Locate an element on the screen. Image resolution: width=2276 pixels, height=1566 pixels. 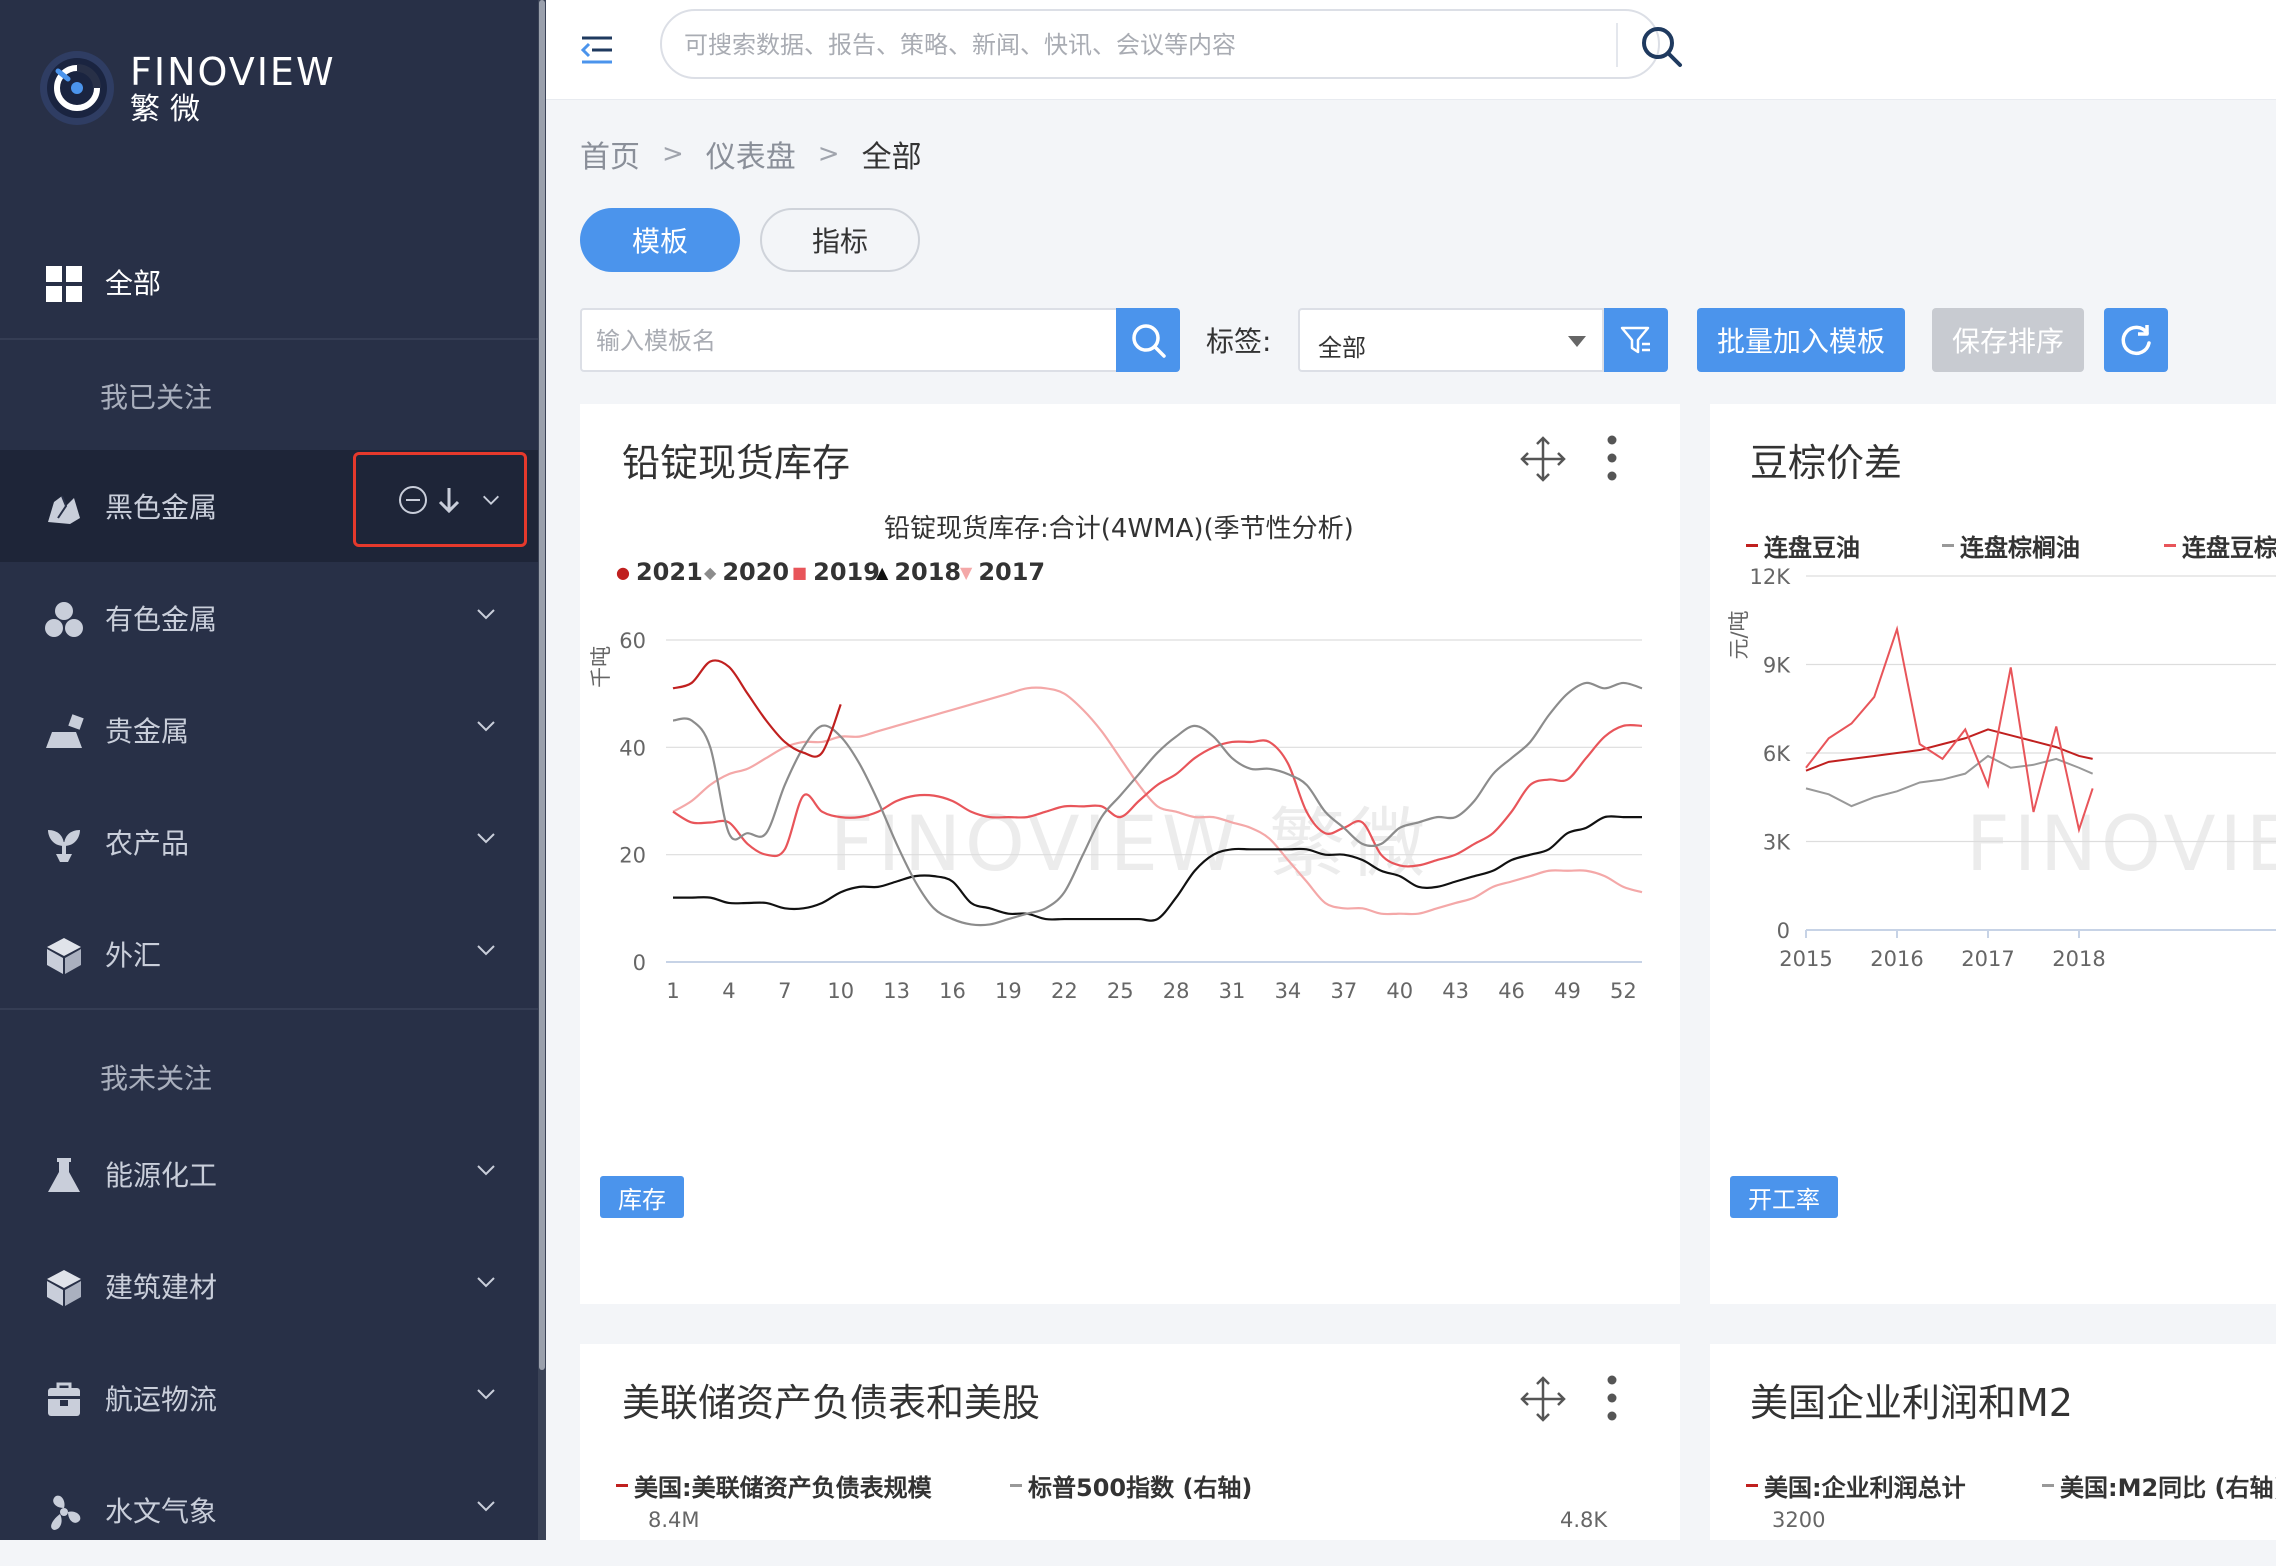
x-axis-tick: 2015 is located at coordinates (1805, 959).